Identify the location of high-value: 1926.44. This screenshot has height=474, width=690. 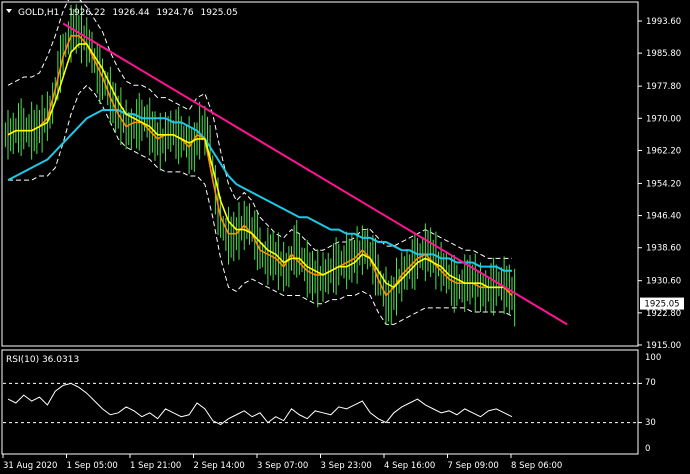
(130, 13).